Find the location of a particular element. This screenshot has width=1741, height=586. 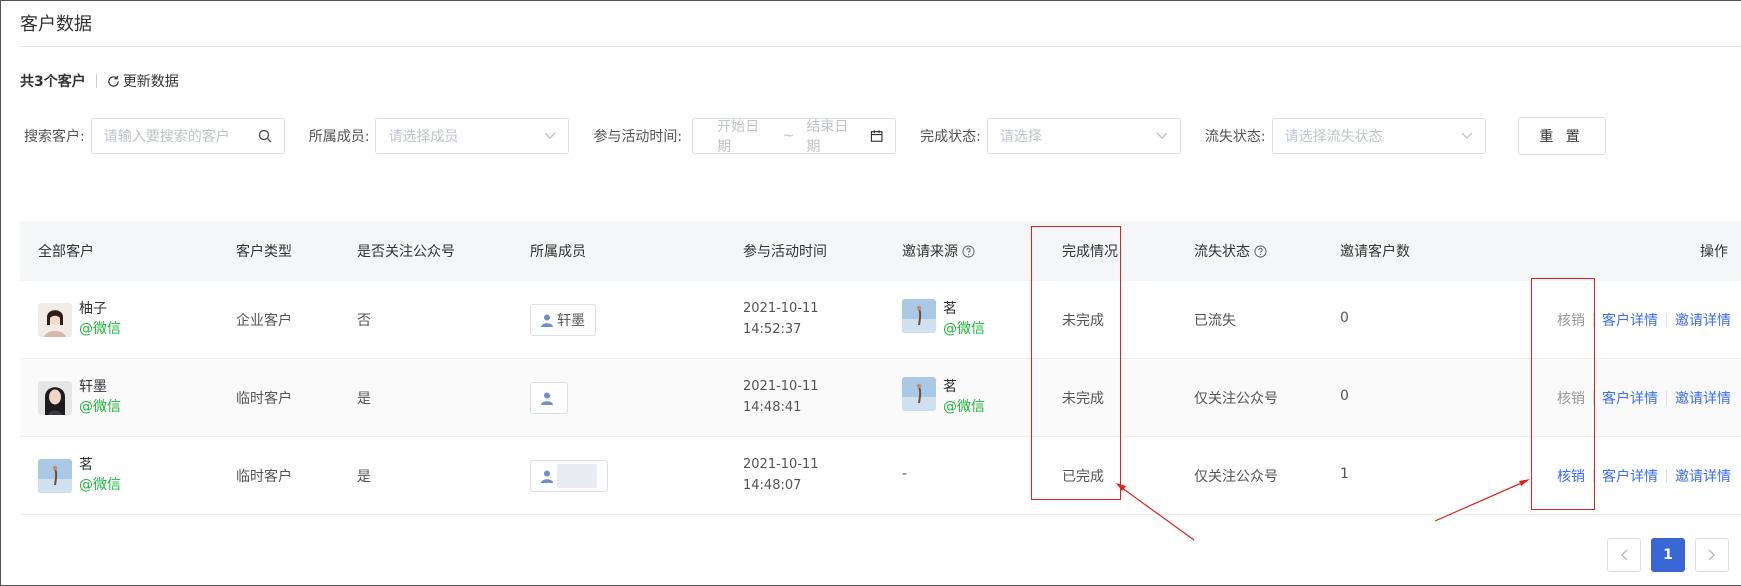

chevron-left-icon is located at coordinates (1624, 555).